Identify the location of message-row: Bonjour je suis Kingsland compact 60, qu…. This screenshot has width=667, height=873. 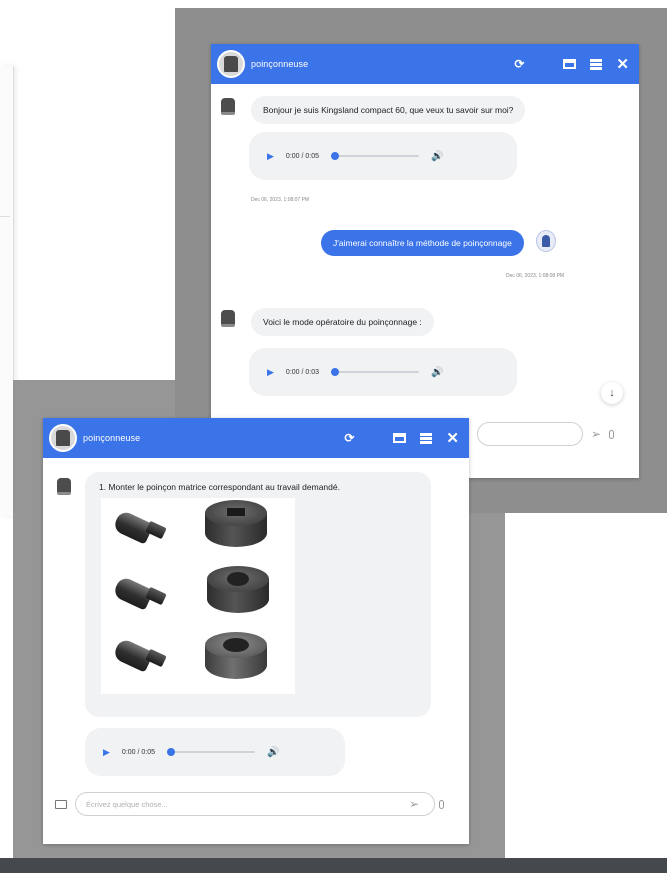
(372, 110).